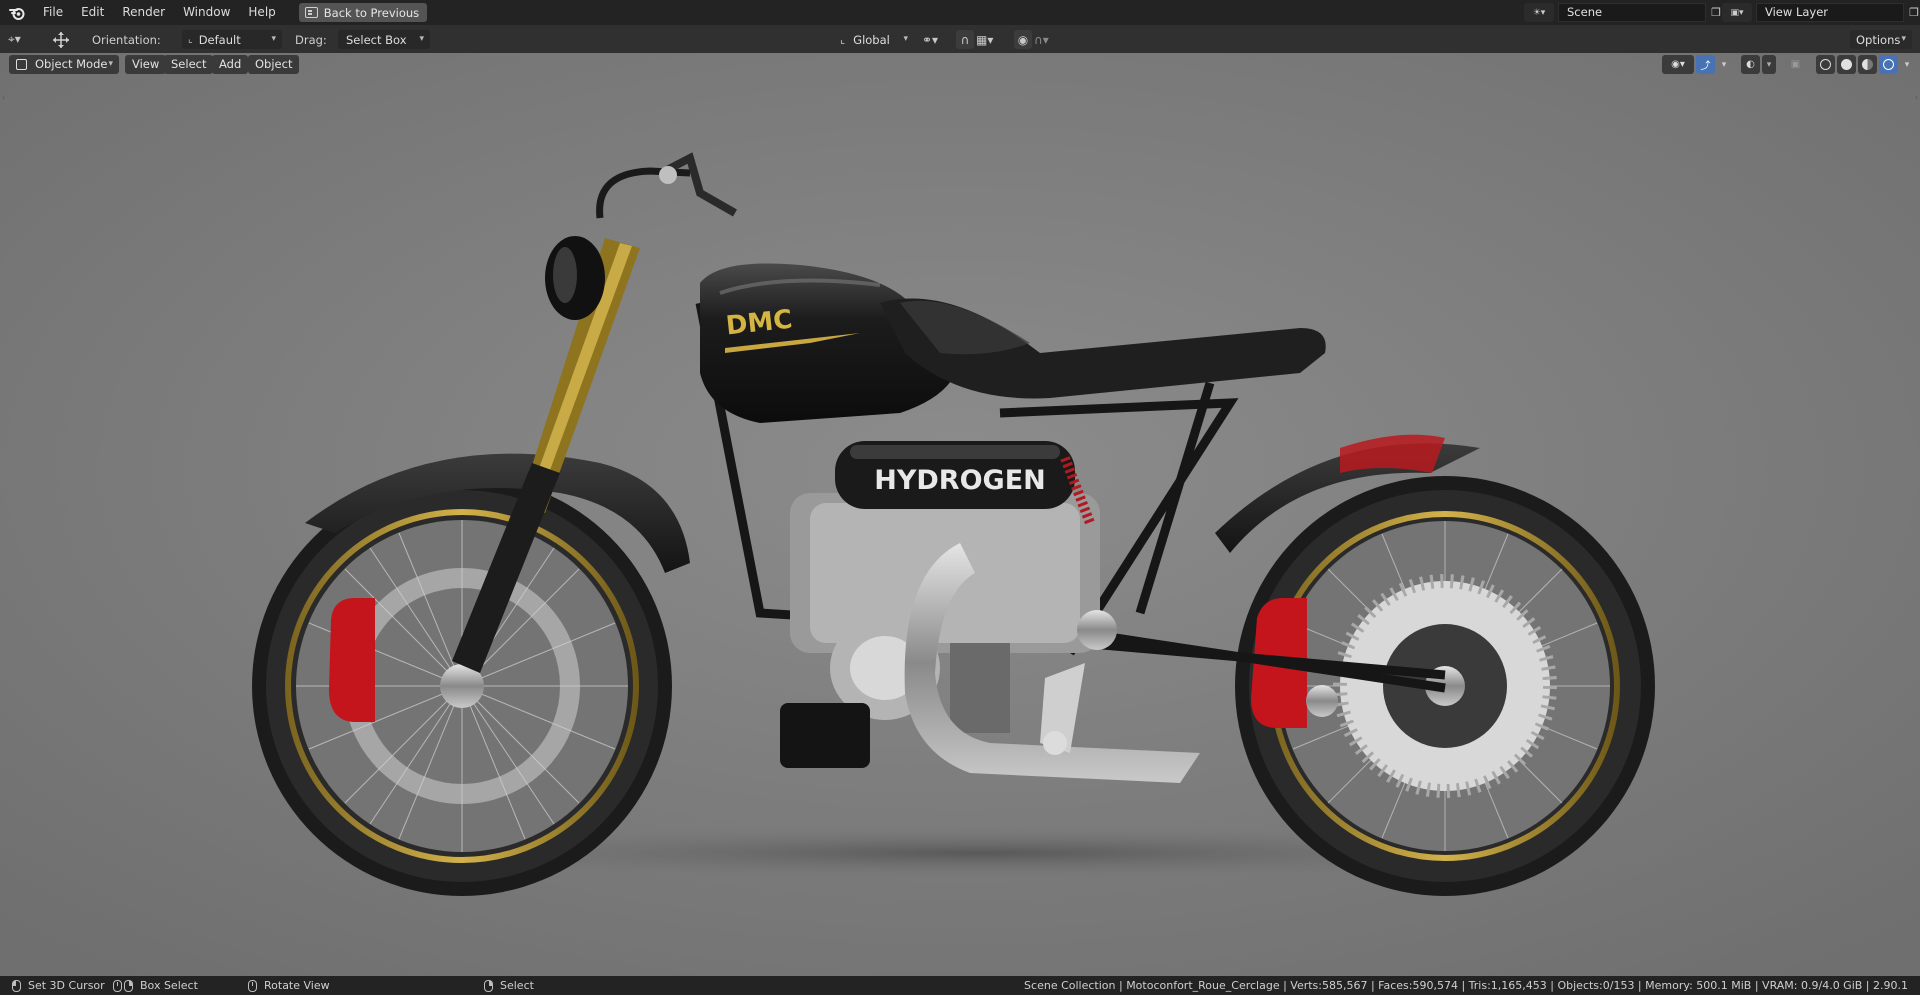 This screenshot has height=995, width=1920. Describe the element at coordinates (311, 12) in the screenshot. I see `screen-icon` at that location.